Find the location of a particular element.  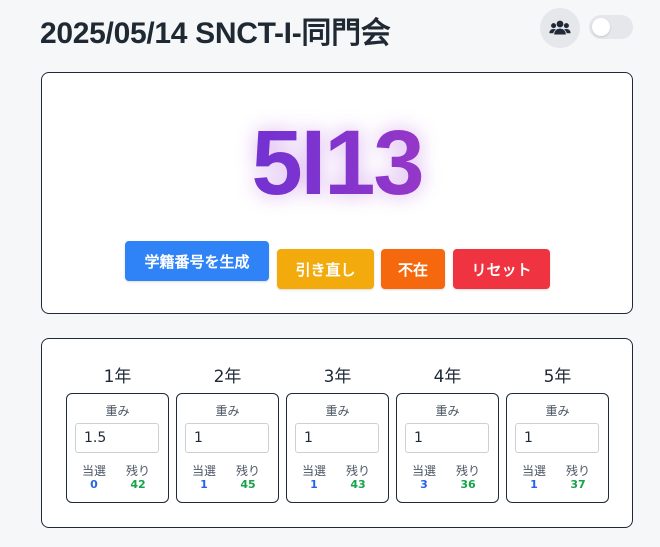

grade-label: 3年 is located at coordinates (337, 377).